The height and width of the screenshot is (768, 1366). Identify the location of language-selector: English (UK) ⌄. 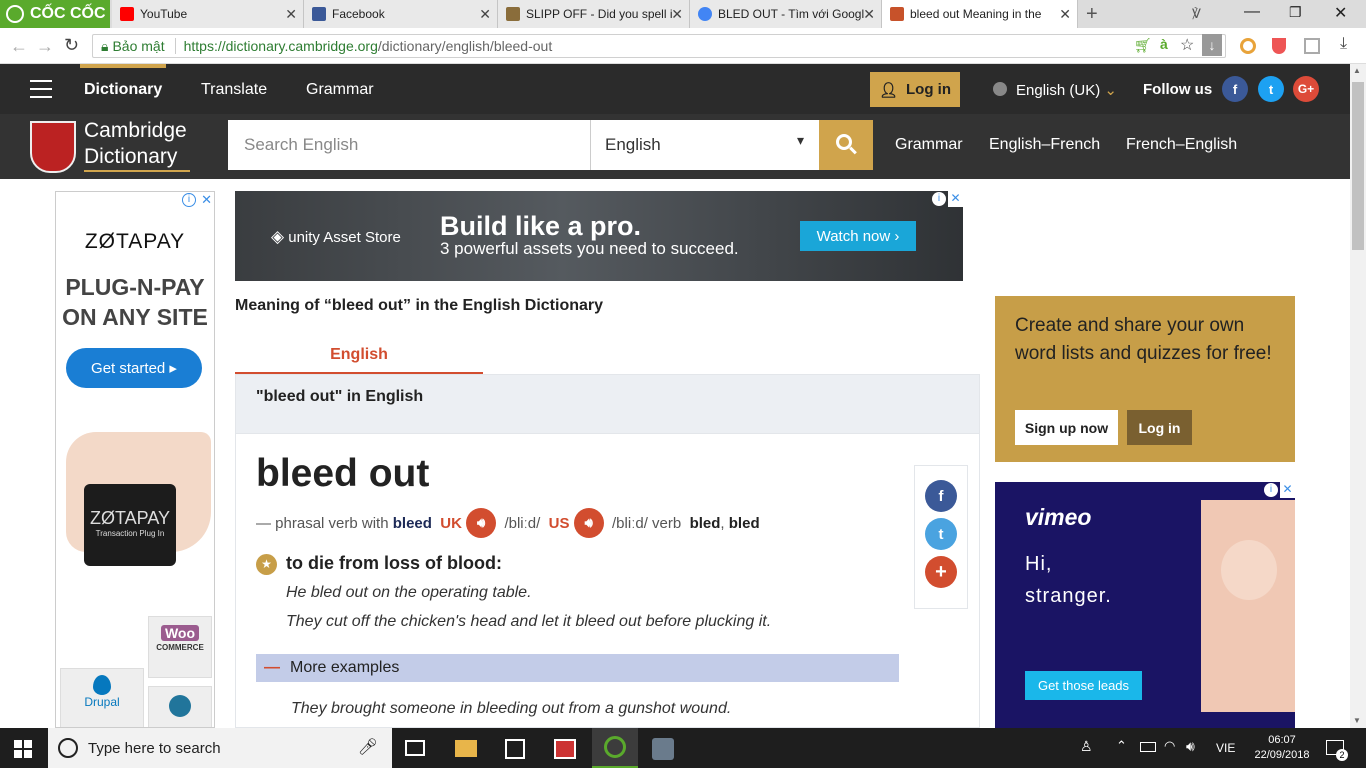
(1066, 90).